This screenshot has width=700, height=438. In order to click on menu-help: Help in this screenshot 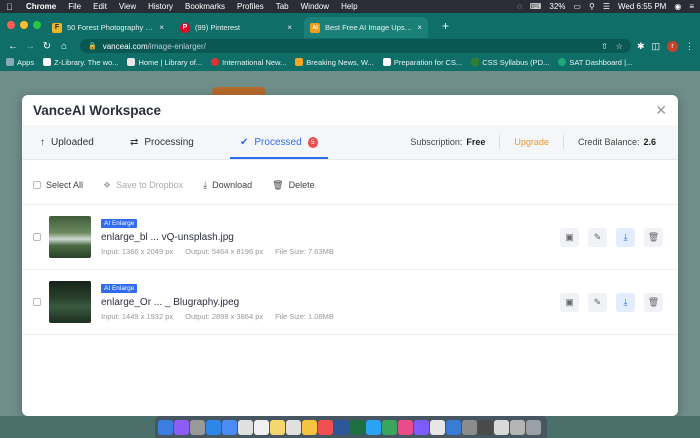, I will do `click(349, 6)`.